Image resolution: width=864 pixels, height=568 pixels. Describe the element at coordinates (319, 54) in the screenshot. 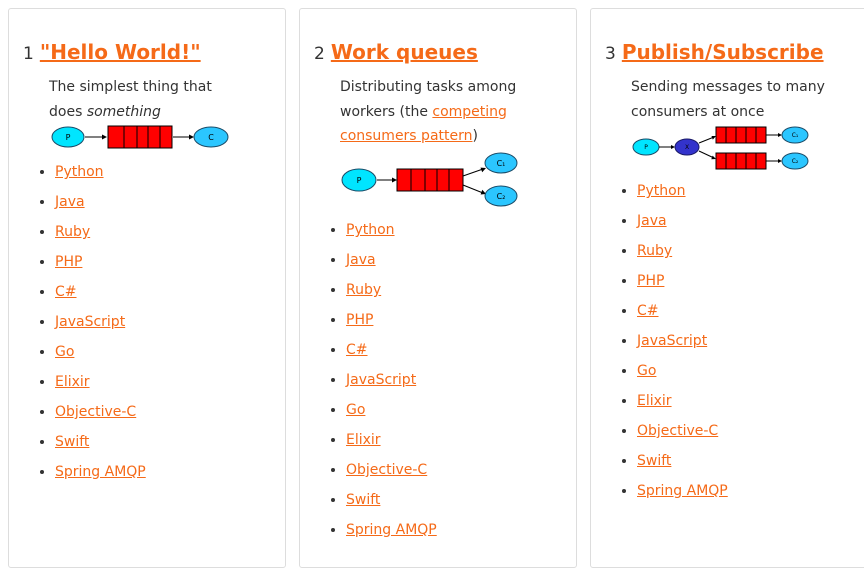

I see `tutorial-number: 2` at that location.